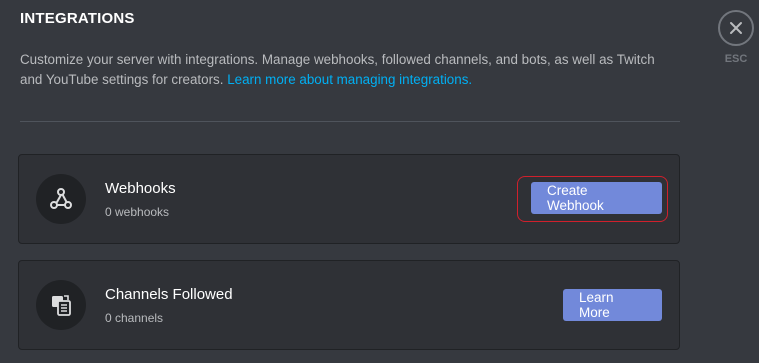  I want to click on close-control: ESC, so click(736, 37).